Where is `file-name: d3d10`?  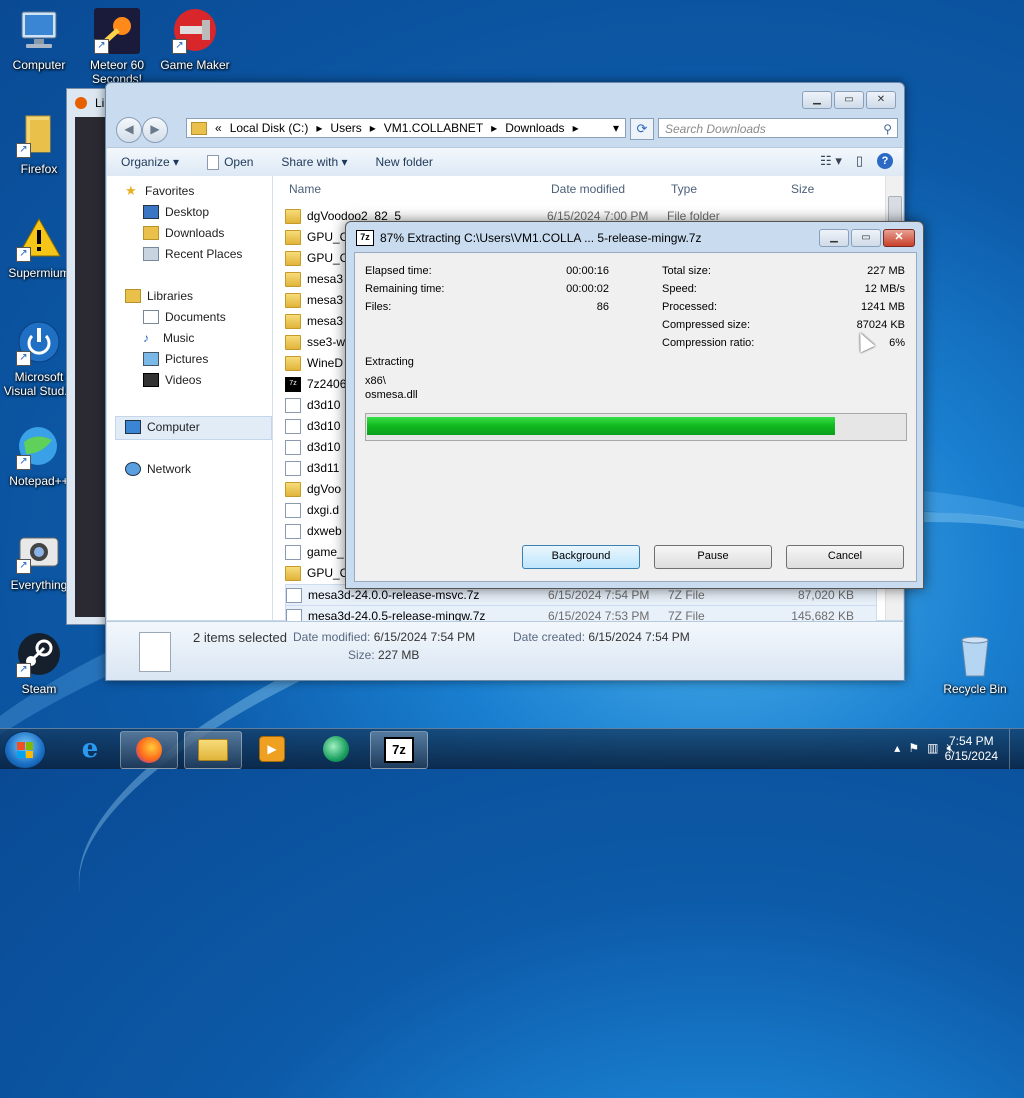 file-name: d3d10 is located at coordinates (324, 426).